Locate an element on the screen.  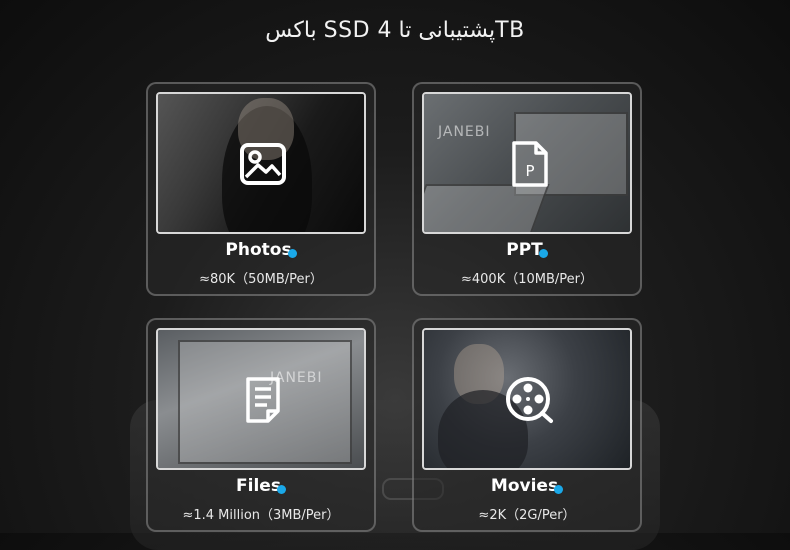
svg-text: P is located at coordinates (529, 171).